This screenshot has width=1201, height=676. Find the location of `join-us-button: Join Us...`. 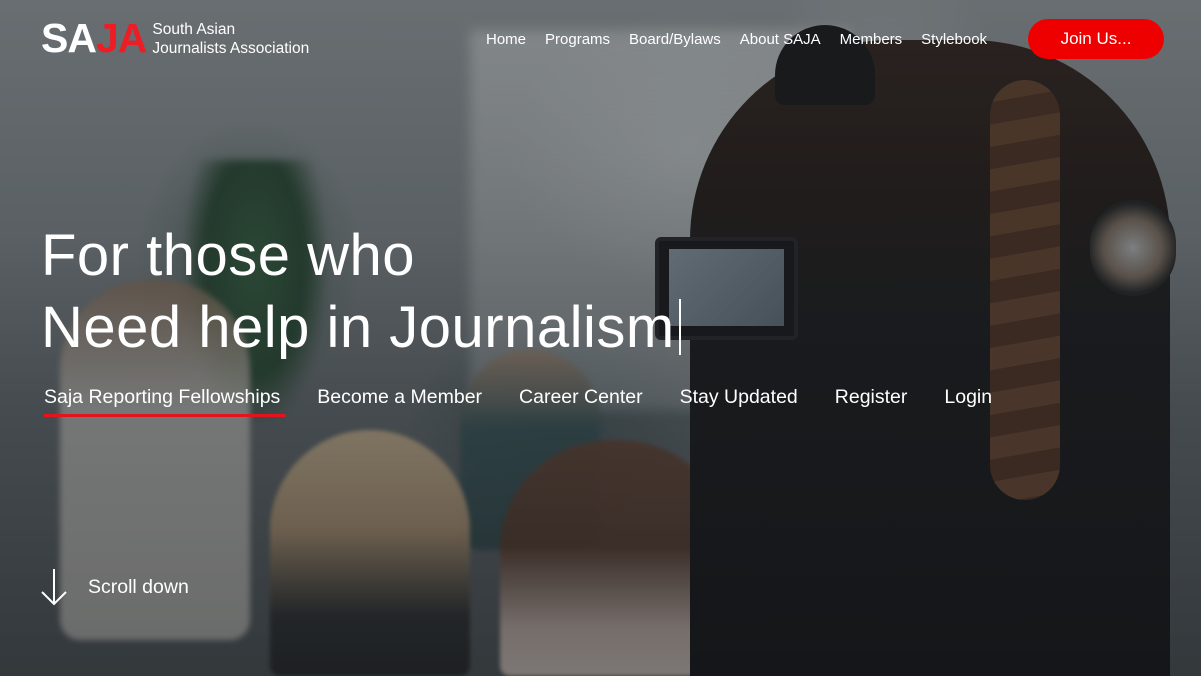

join-us-button: Join Us... is located at coordinates (1096, 39).